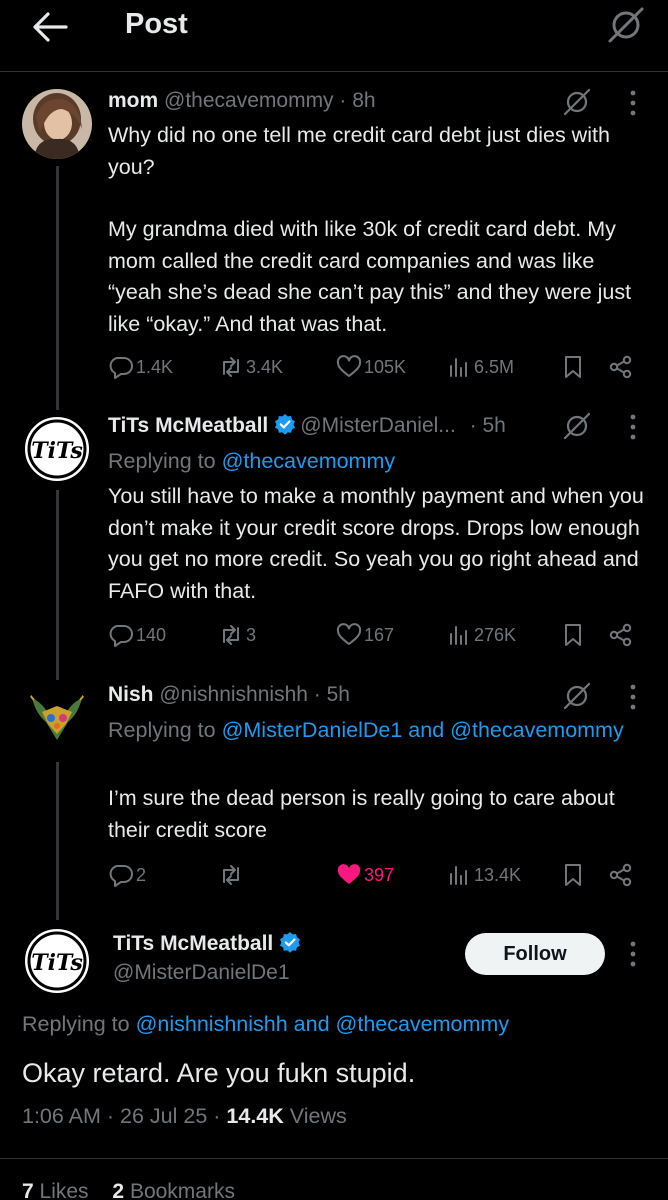  What do you see at coordinates (141, 874) in the screenshot?
I see `reply-count: 2` at bounding box center [141, 874].